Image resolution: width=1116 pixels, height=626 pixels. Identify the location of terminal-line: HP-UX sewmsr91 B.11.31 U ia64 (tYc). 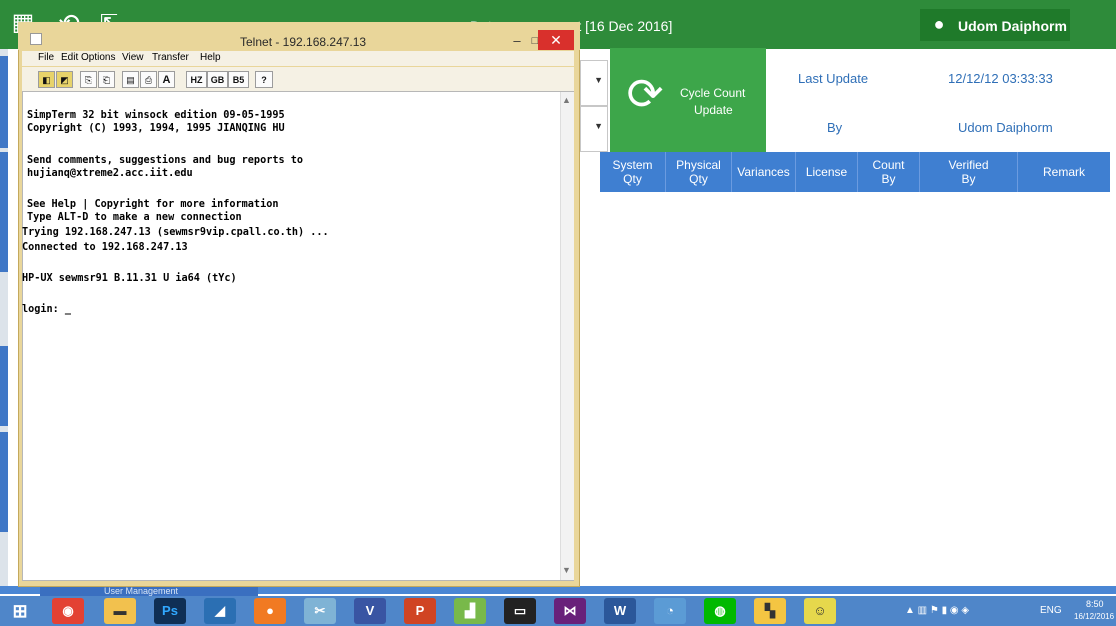
(129, 278).